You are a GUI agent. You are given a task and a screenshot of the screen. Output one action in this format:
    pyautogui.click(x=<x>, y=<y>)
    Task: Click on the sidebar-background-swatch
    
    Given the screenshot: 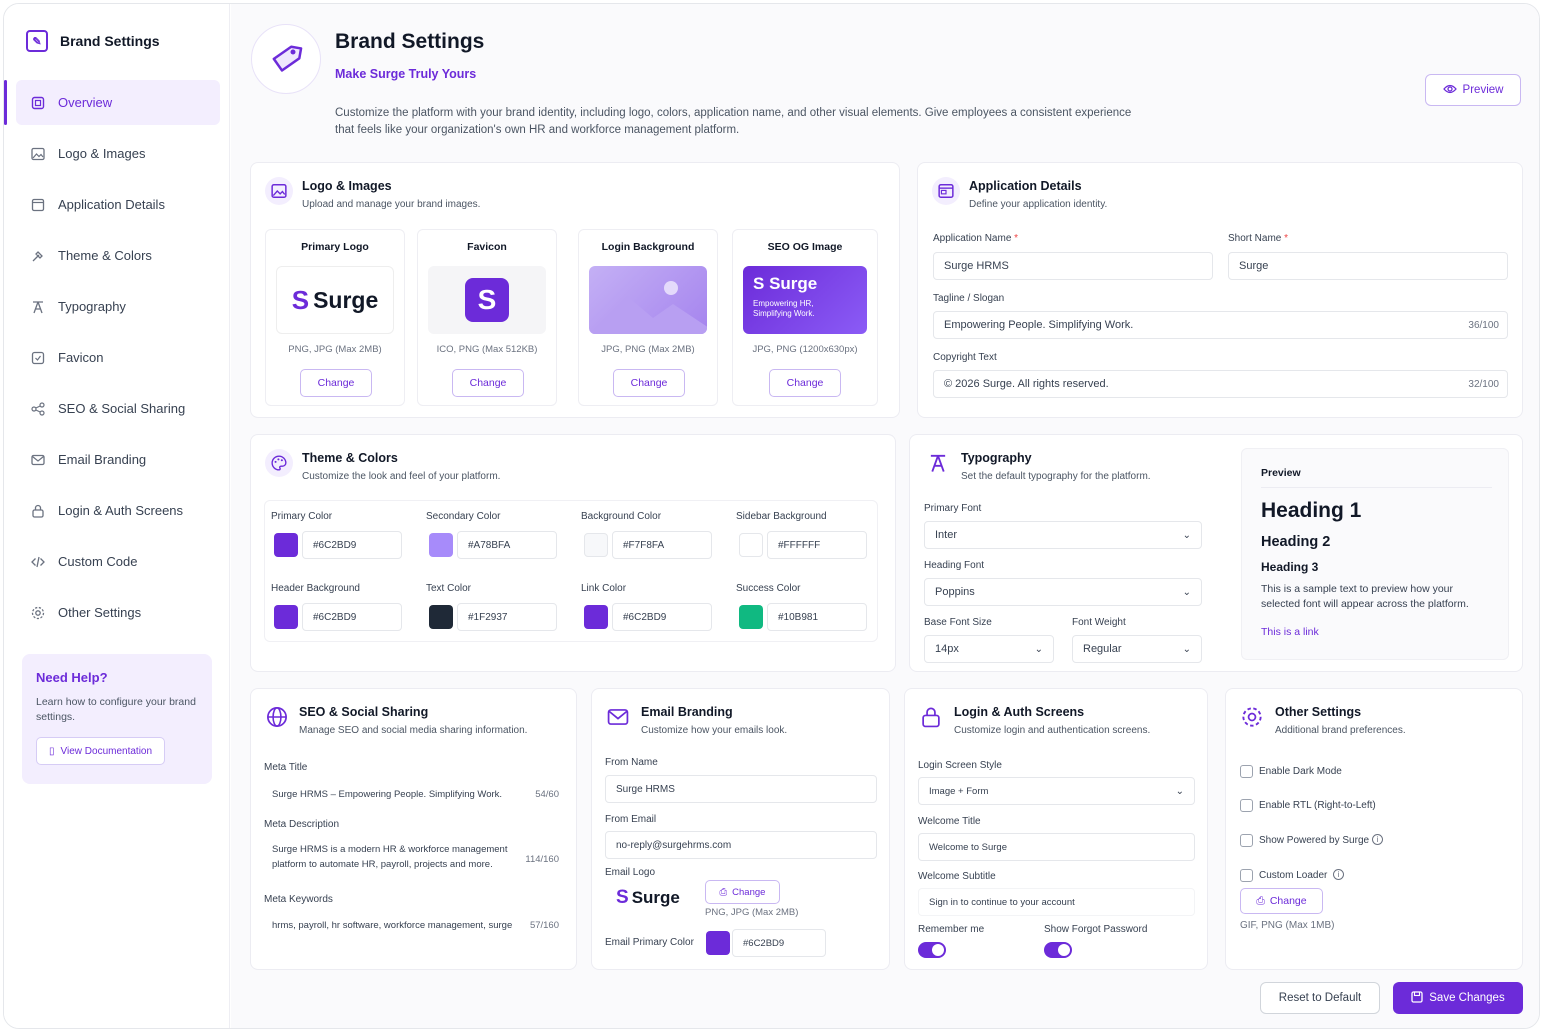 What is the action you would take?
    pyautogui.click(x=751, y=545)
    